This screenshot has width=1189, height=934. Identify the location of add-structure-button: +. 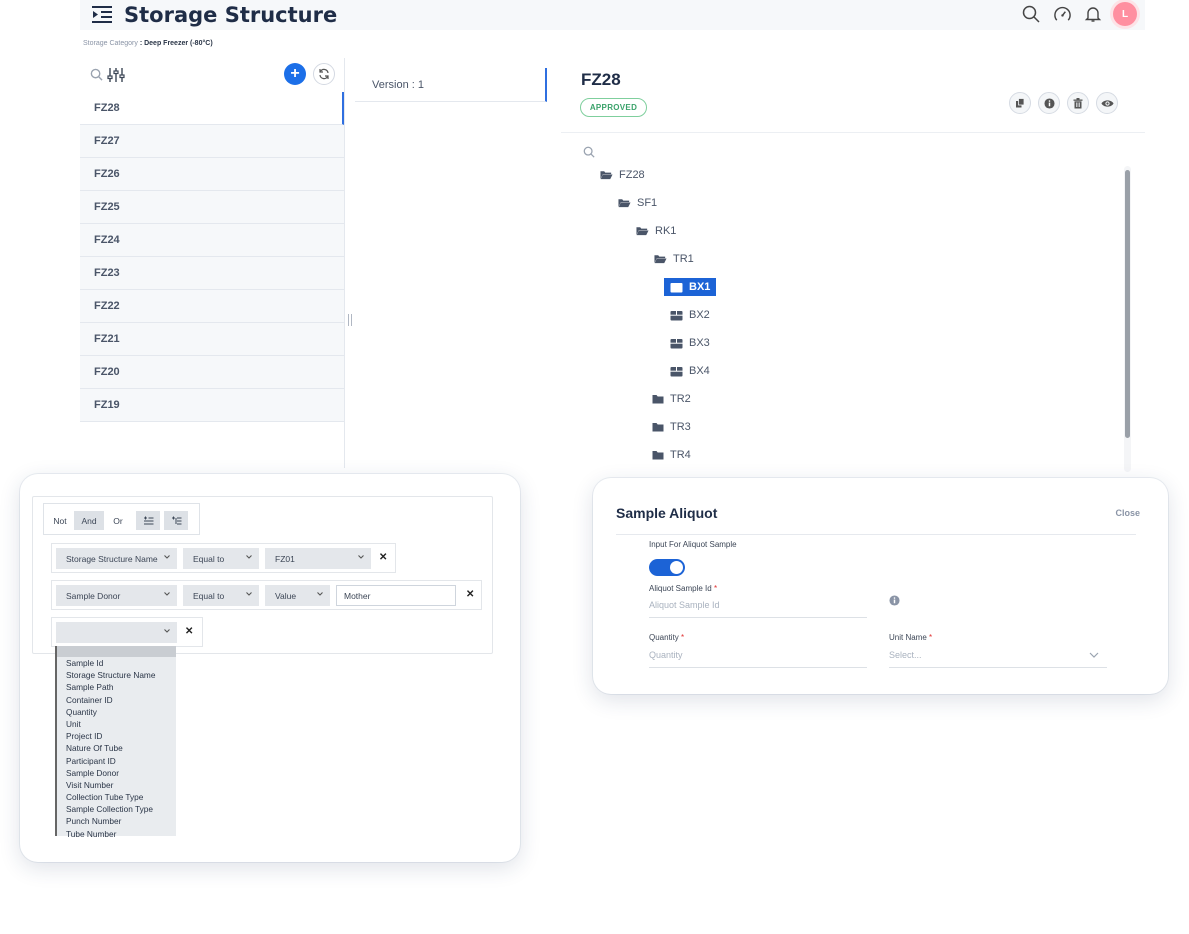
(295, 74).